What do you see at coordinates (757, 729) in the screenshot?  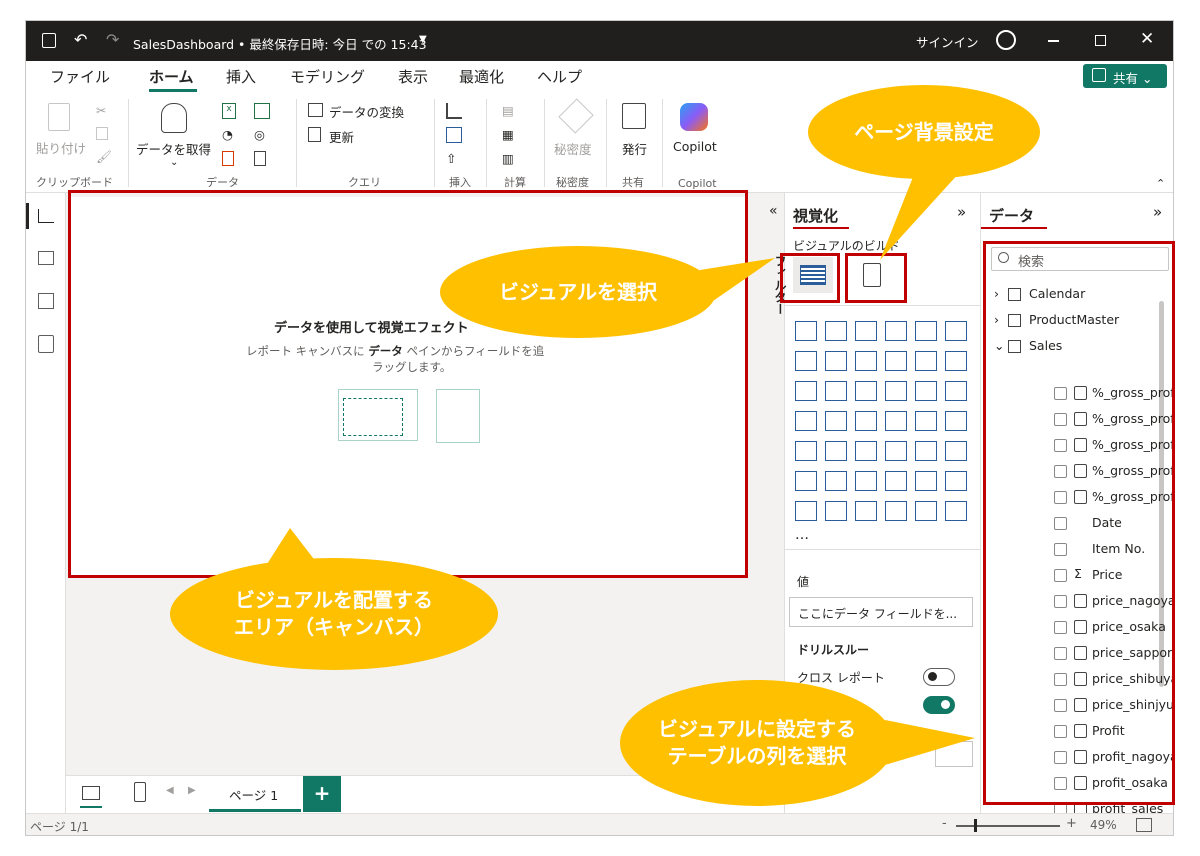 I see `callout-field-line1: ビジュアルに設定する` at bounding box center [757, 729].